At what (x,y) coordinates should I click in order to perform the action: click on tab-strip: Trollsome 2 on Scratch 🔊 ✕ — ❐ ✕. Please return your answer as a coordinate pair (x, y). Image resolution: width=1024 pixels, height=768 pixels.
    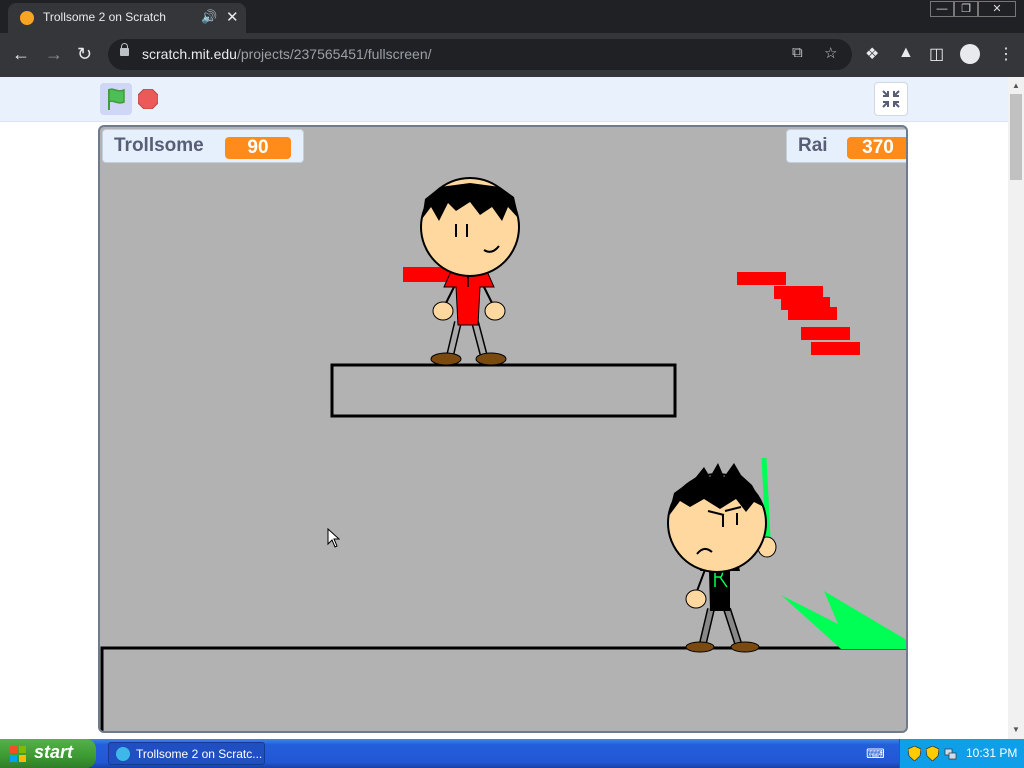
    Looking at the image, I should click on (512, 16).